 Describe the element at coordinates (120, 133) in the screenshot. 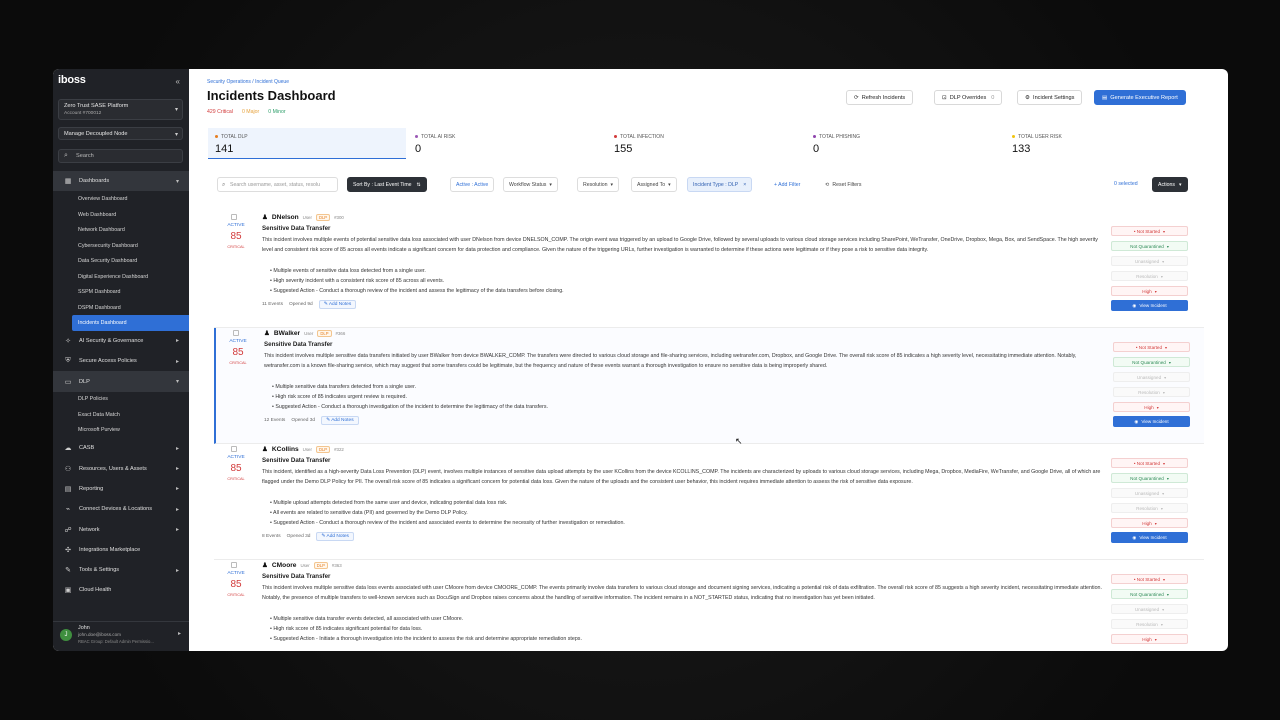

I see `node-selector: Manage Decoupled Node ▾` at that location.